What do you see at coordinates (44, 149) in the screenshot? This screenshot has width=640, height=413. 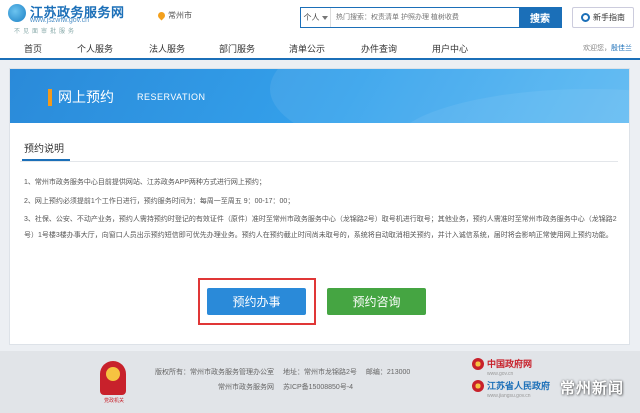 I see `section-title: 预约说明` at bounding box center [44, 149].